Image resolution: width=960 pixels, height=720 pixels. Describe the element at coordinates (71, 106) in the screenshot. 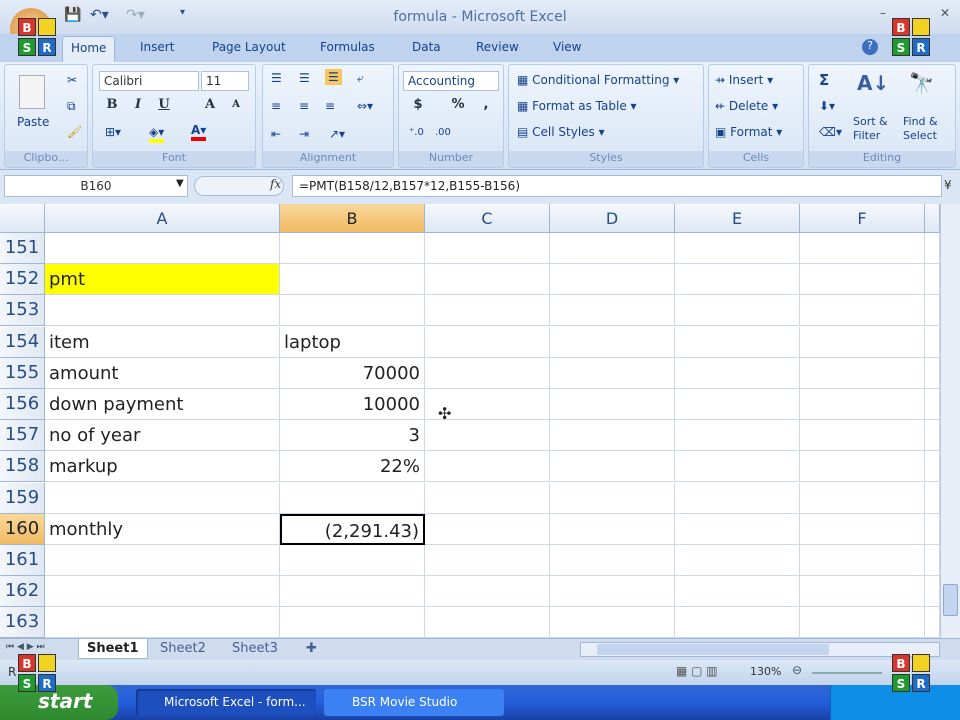

I see `copy-icon: ⧉` at that location.